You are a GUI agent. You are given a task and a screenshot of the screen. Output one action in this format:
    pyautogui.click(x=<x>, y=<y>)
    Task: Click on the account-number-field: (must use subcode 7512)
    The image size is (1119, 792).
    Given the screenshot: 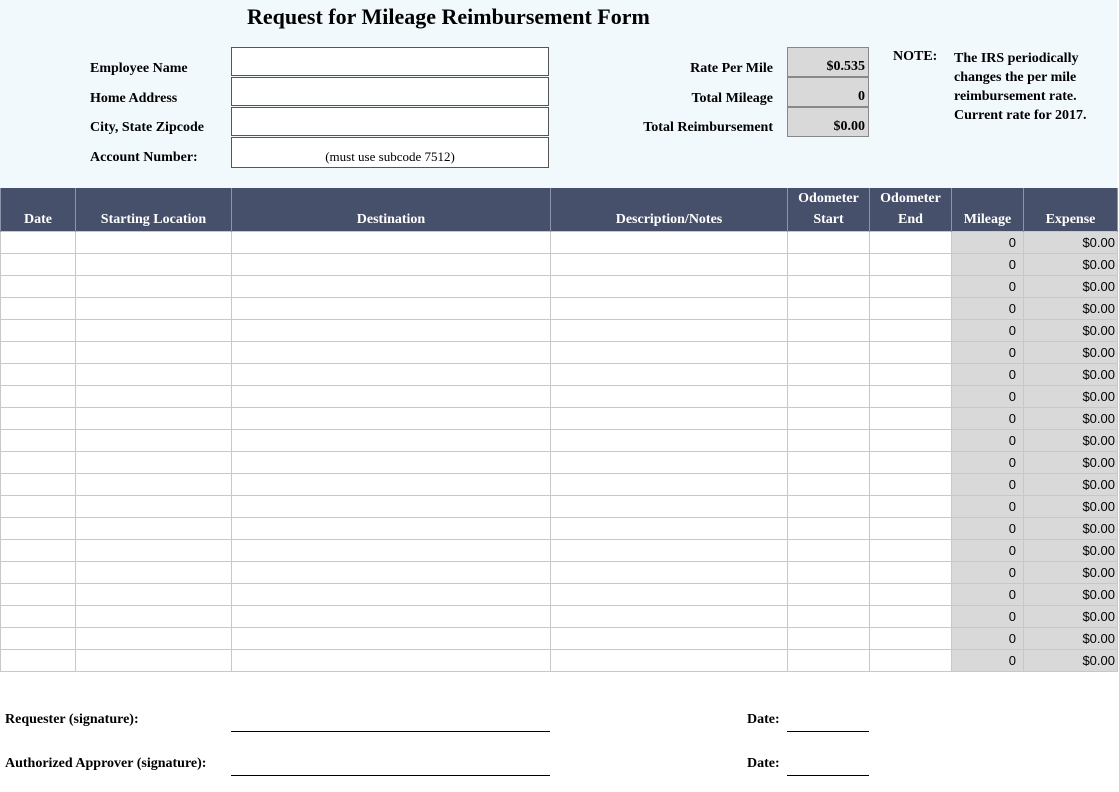 What is the action you would take?
    pyautogui.click(x=390, y=152)
    